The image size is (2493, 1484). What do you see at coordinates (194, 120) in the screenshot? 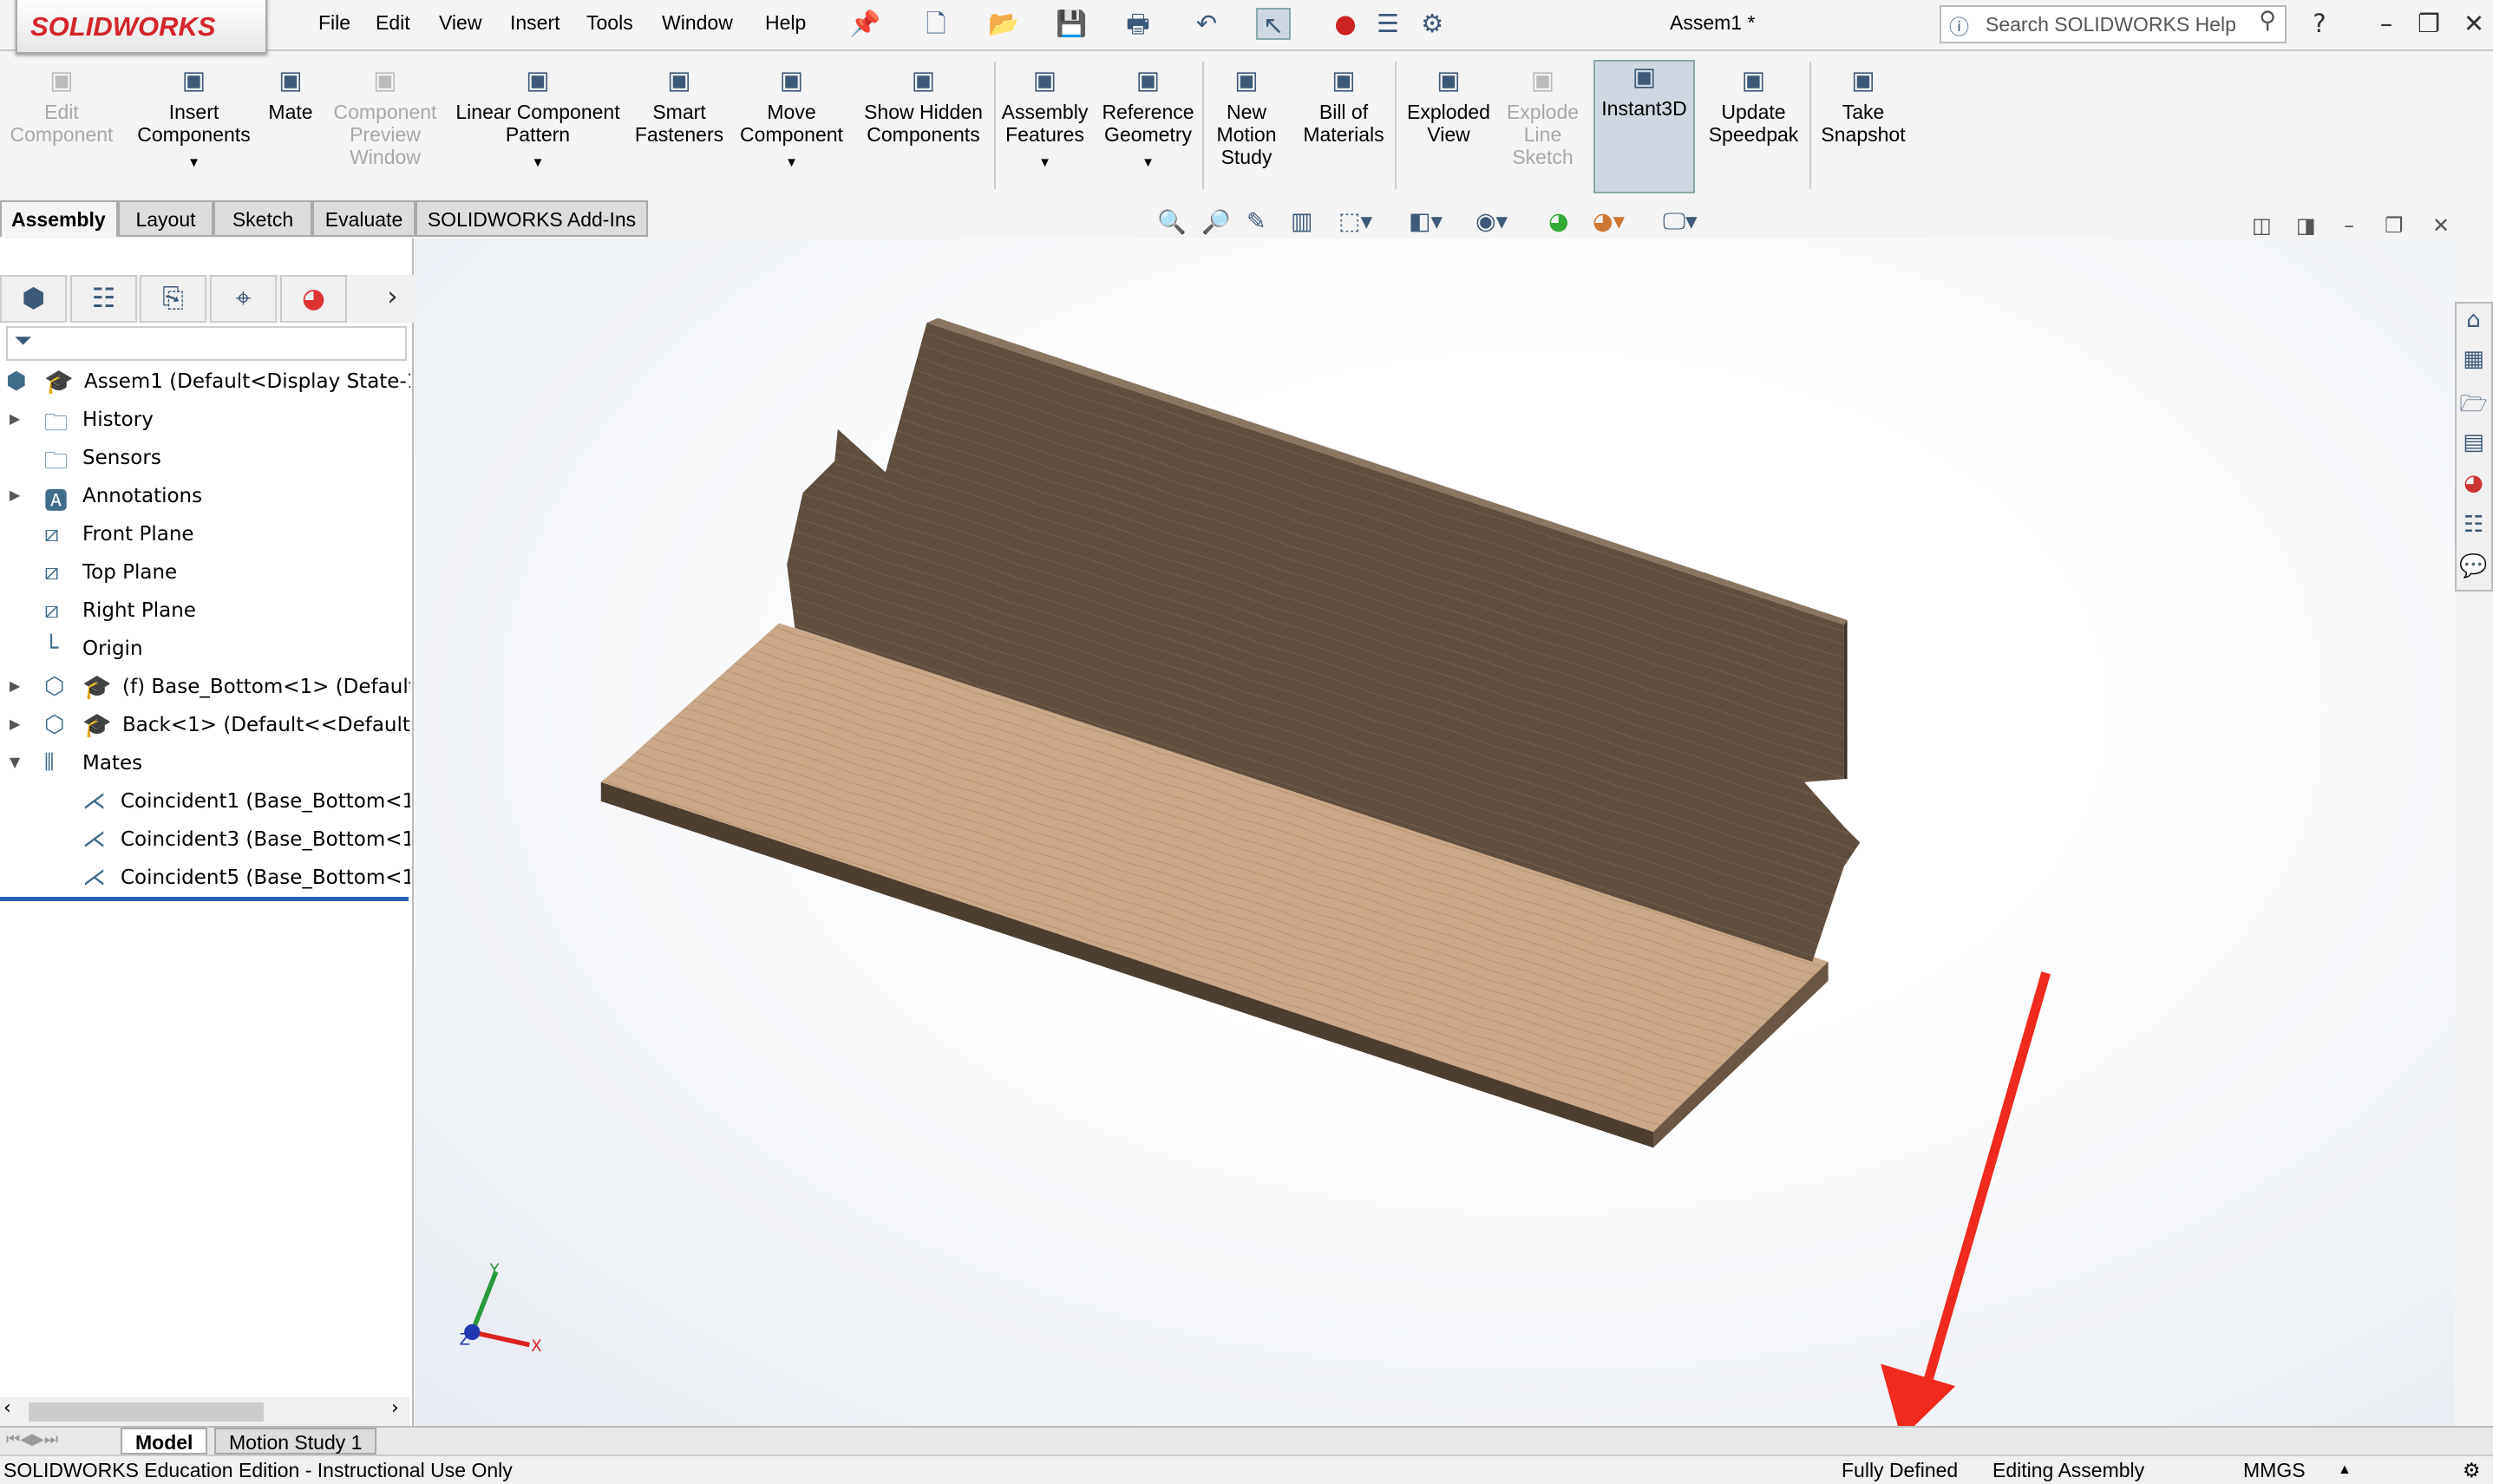
I see `ribbon-insert-components-button: ▣ Insert Components ▼` at bounding box center [194, 120].